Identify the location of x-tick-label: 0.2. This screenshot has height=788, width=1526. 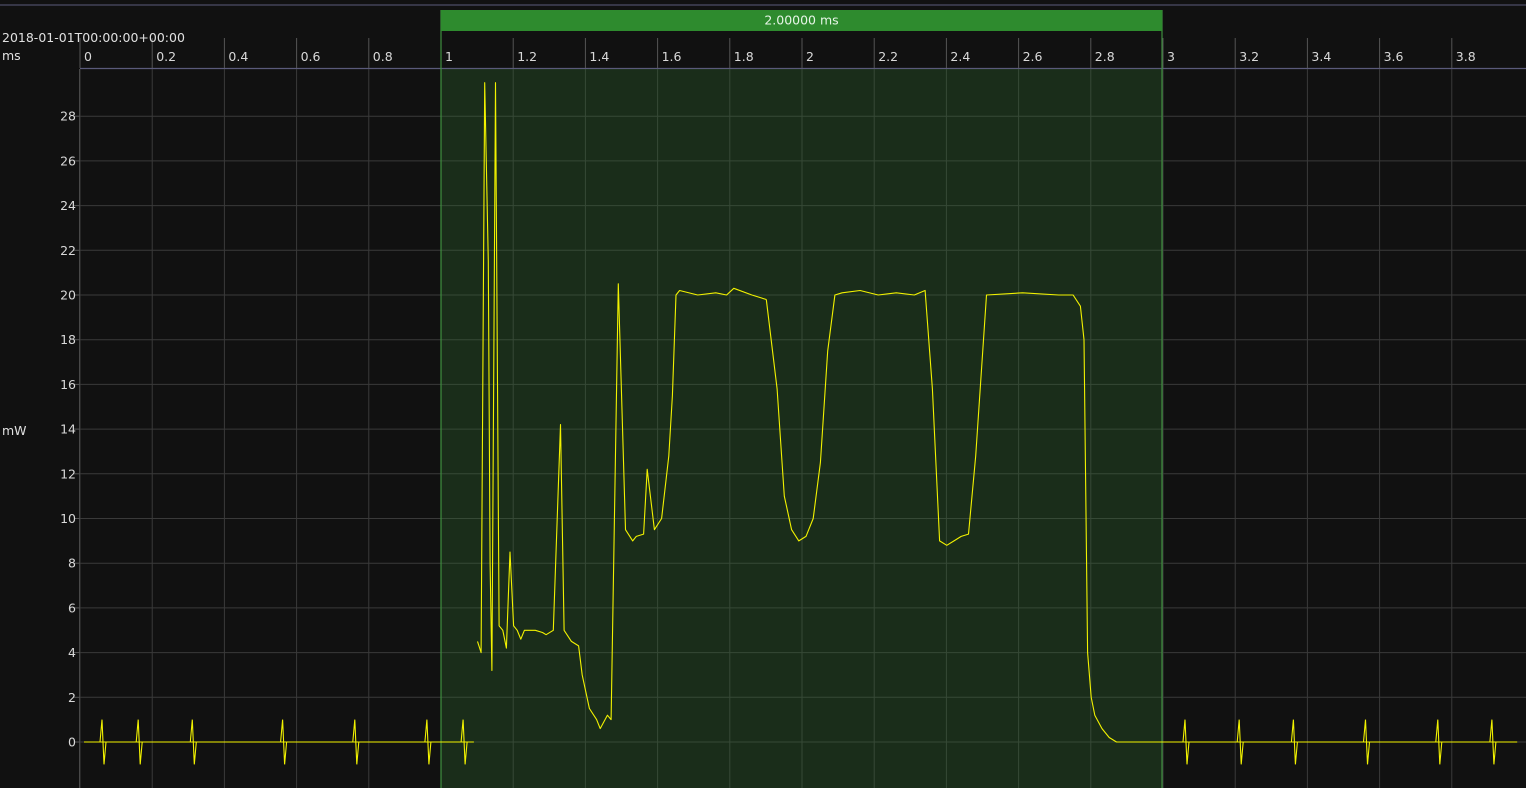
(166, 56).